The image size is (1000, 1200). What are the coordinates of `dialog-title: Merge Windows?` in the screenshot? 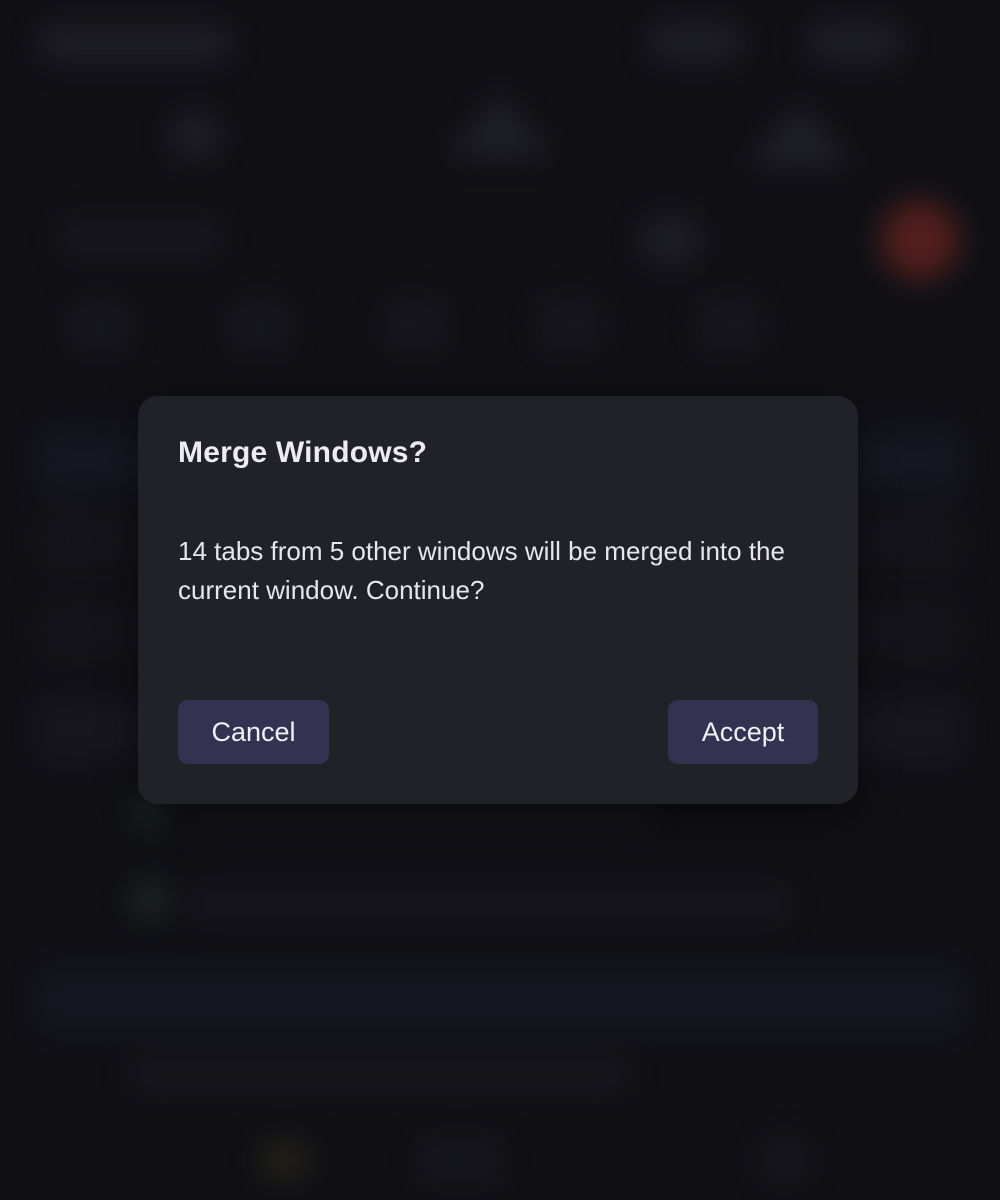 It's located at (303, 452).